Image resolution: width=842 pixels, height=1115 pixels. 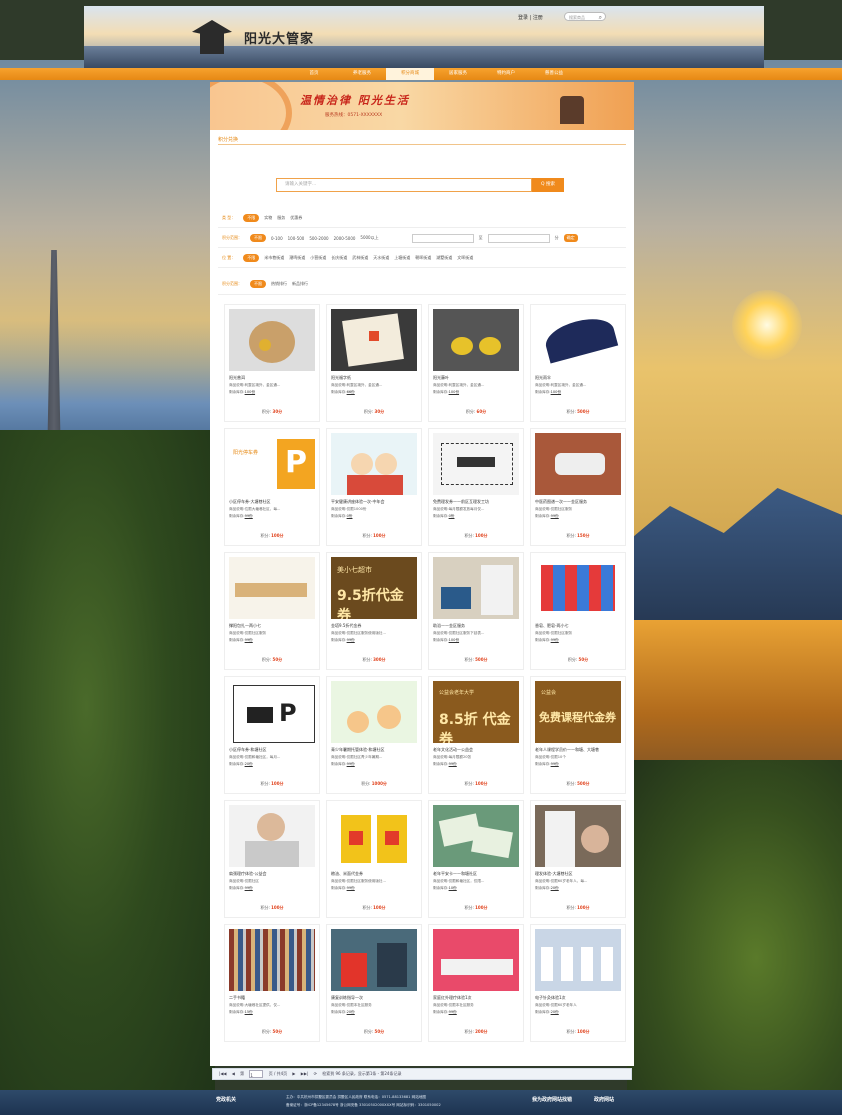 What do you see at coordinates (281, 218) in the screenshot?
I see `filter-option: 服务` at bounding box center [281, 218].